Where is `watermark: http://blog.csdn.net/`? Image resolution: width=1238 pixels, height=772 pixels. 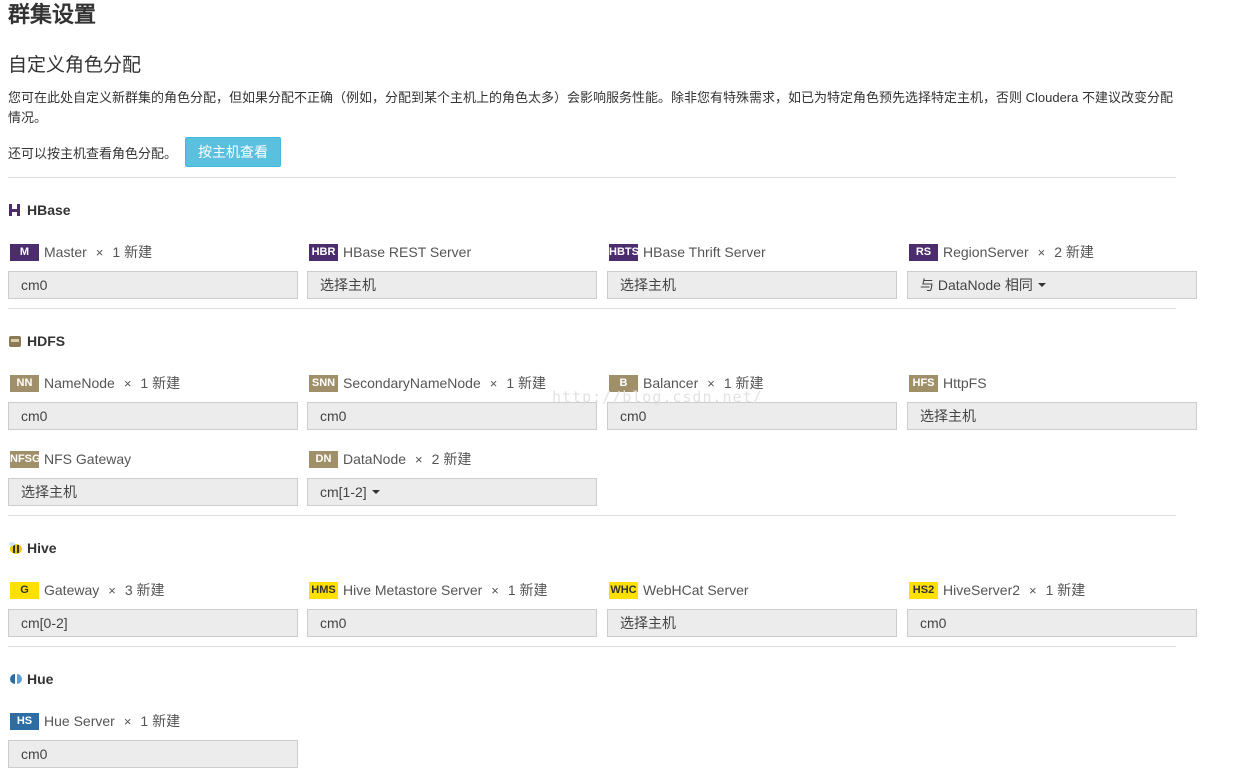 watermark: http://blog.csdn.net/ is located at coordinates (657, 397).